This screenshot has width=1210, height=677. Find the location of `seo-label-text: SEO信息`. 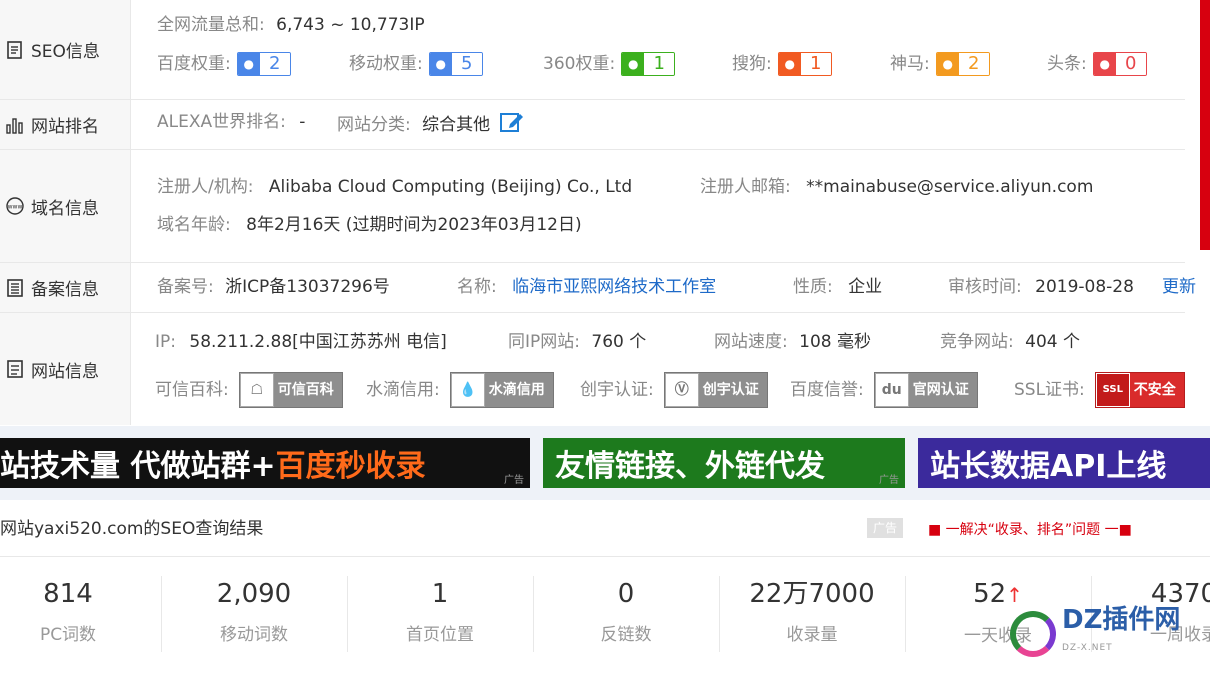

seo-label-text: SEO信息 is located at coordinates (65, 52).